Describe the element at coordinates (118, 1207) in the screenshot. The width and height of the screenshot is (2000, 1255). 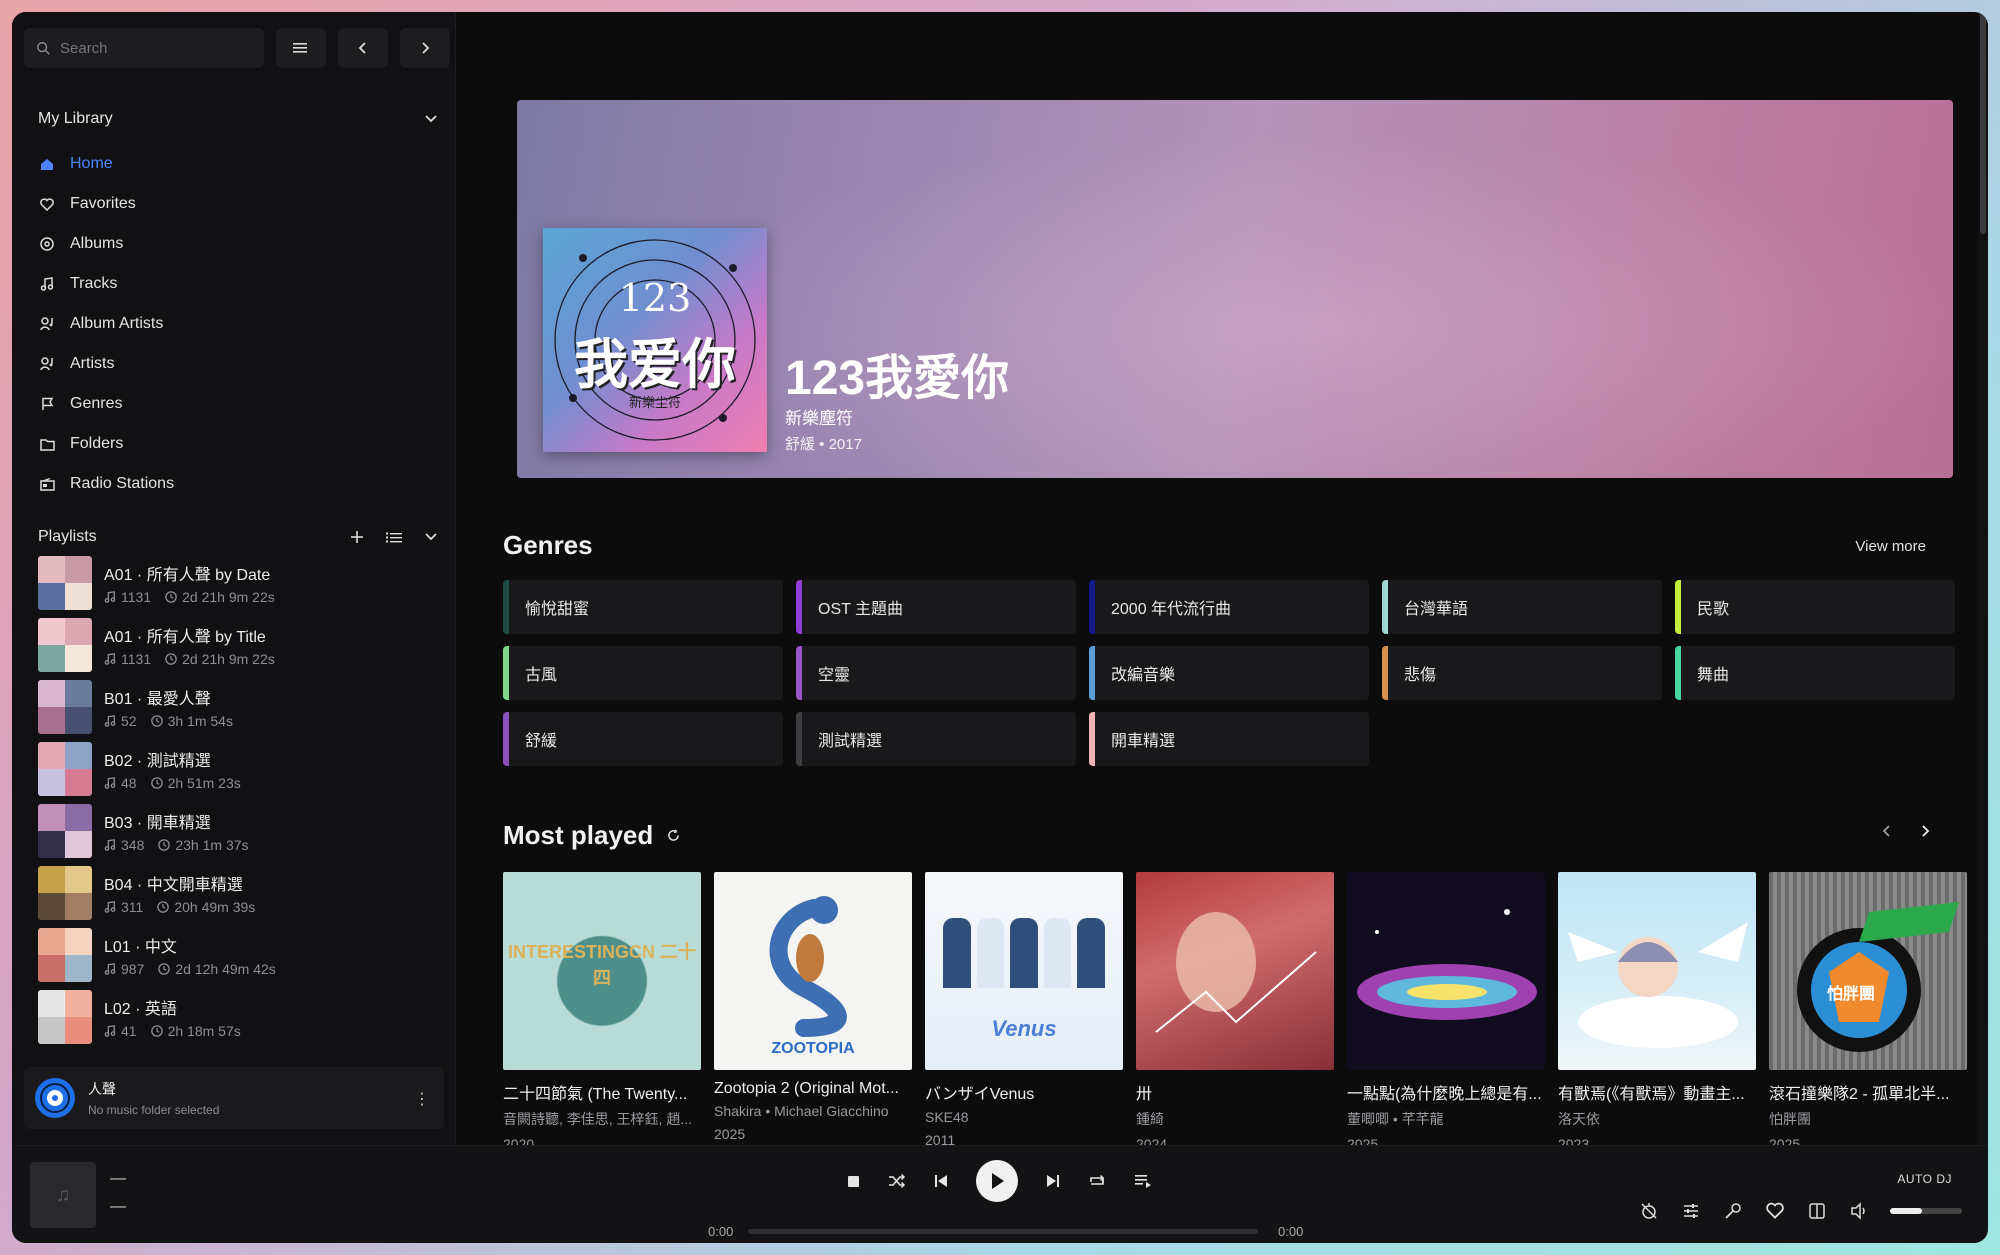
I see `now-playing-artist: —` at that location.